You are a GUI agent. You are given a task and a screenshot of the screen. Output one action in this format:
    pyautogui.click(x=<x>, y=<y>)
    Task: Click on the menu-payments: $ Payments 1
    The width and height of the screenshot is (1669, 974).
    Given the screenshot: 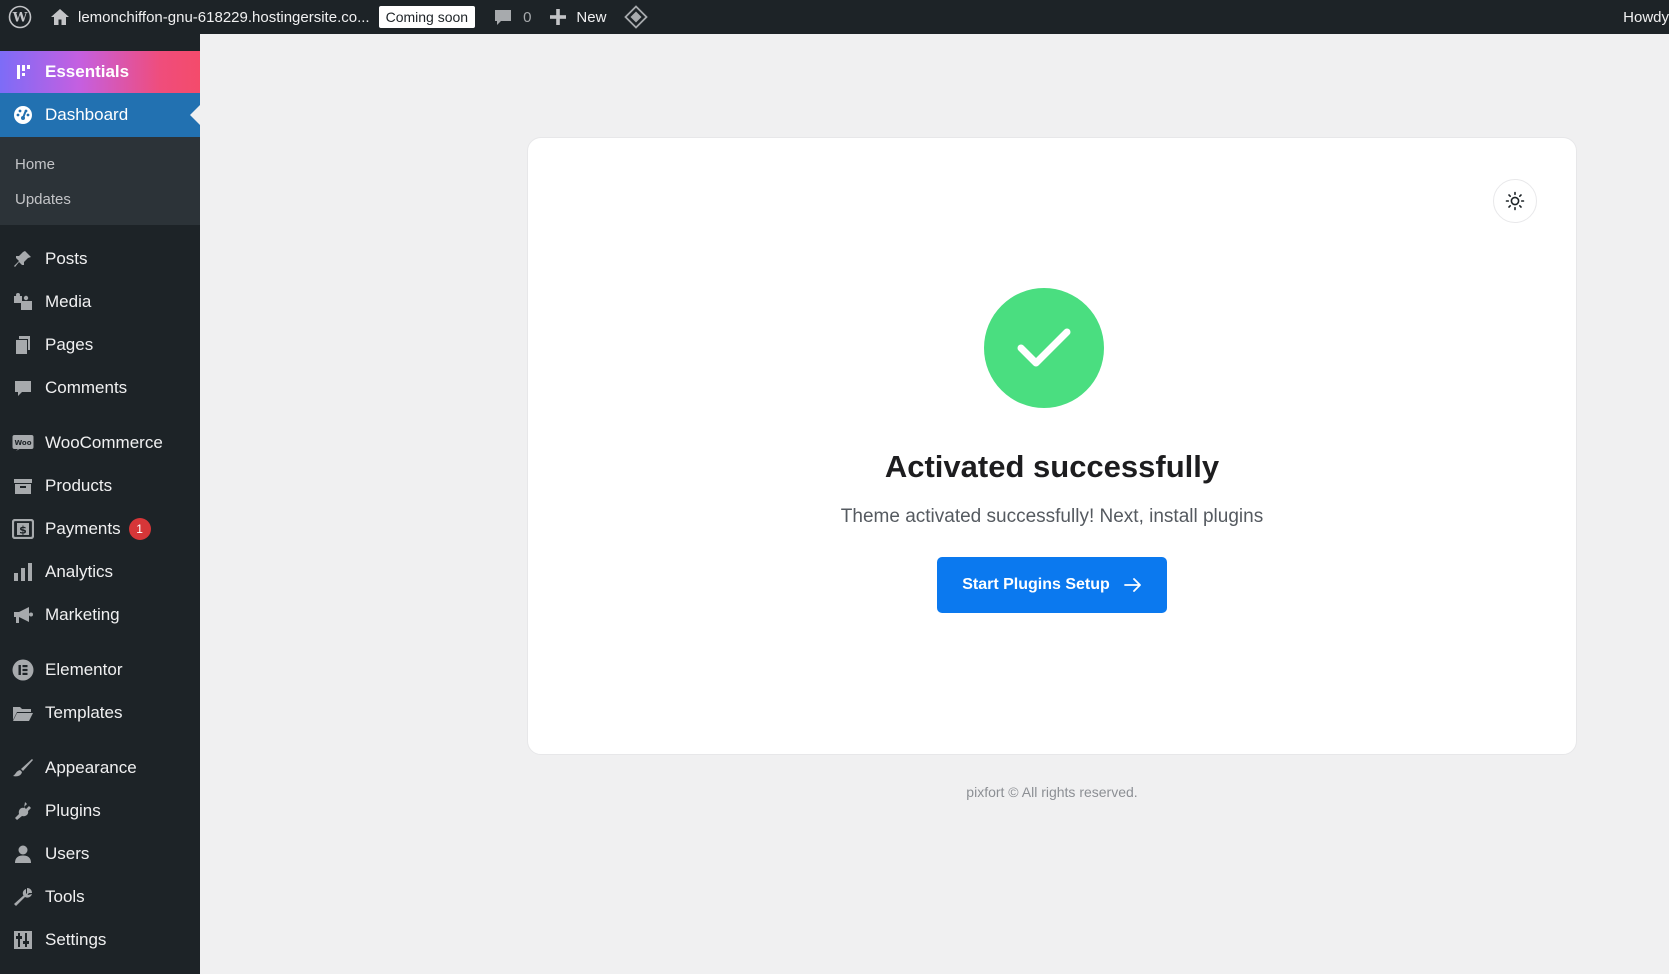 What is the action you would take?
    pyautogui.click(x=100, y=528)
    